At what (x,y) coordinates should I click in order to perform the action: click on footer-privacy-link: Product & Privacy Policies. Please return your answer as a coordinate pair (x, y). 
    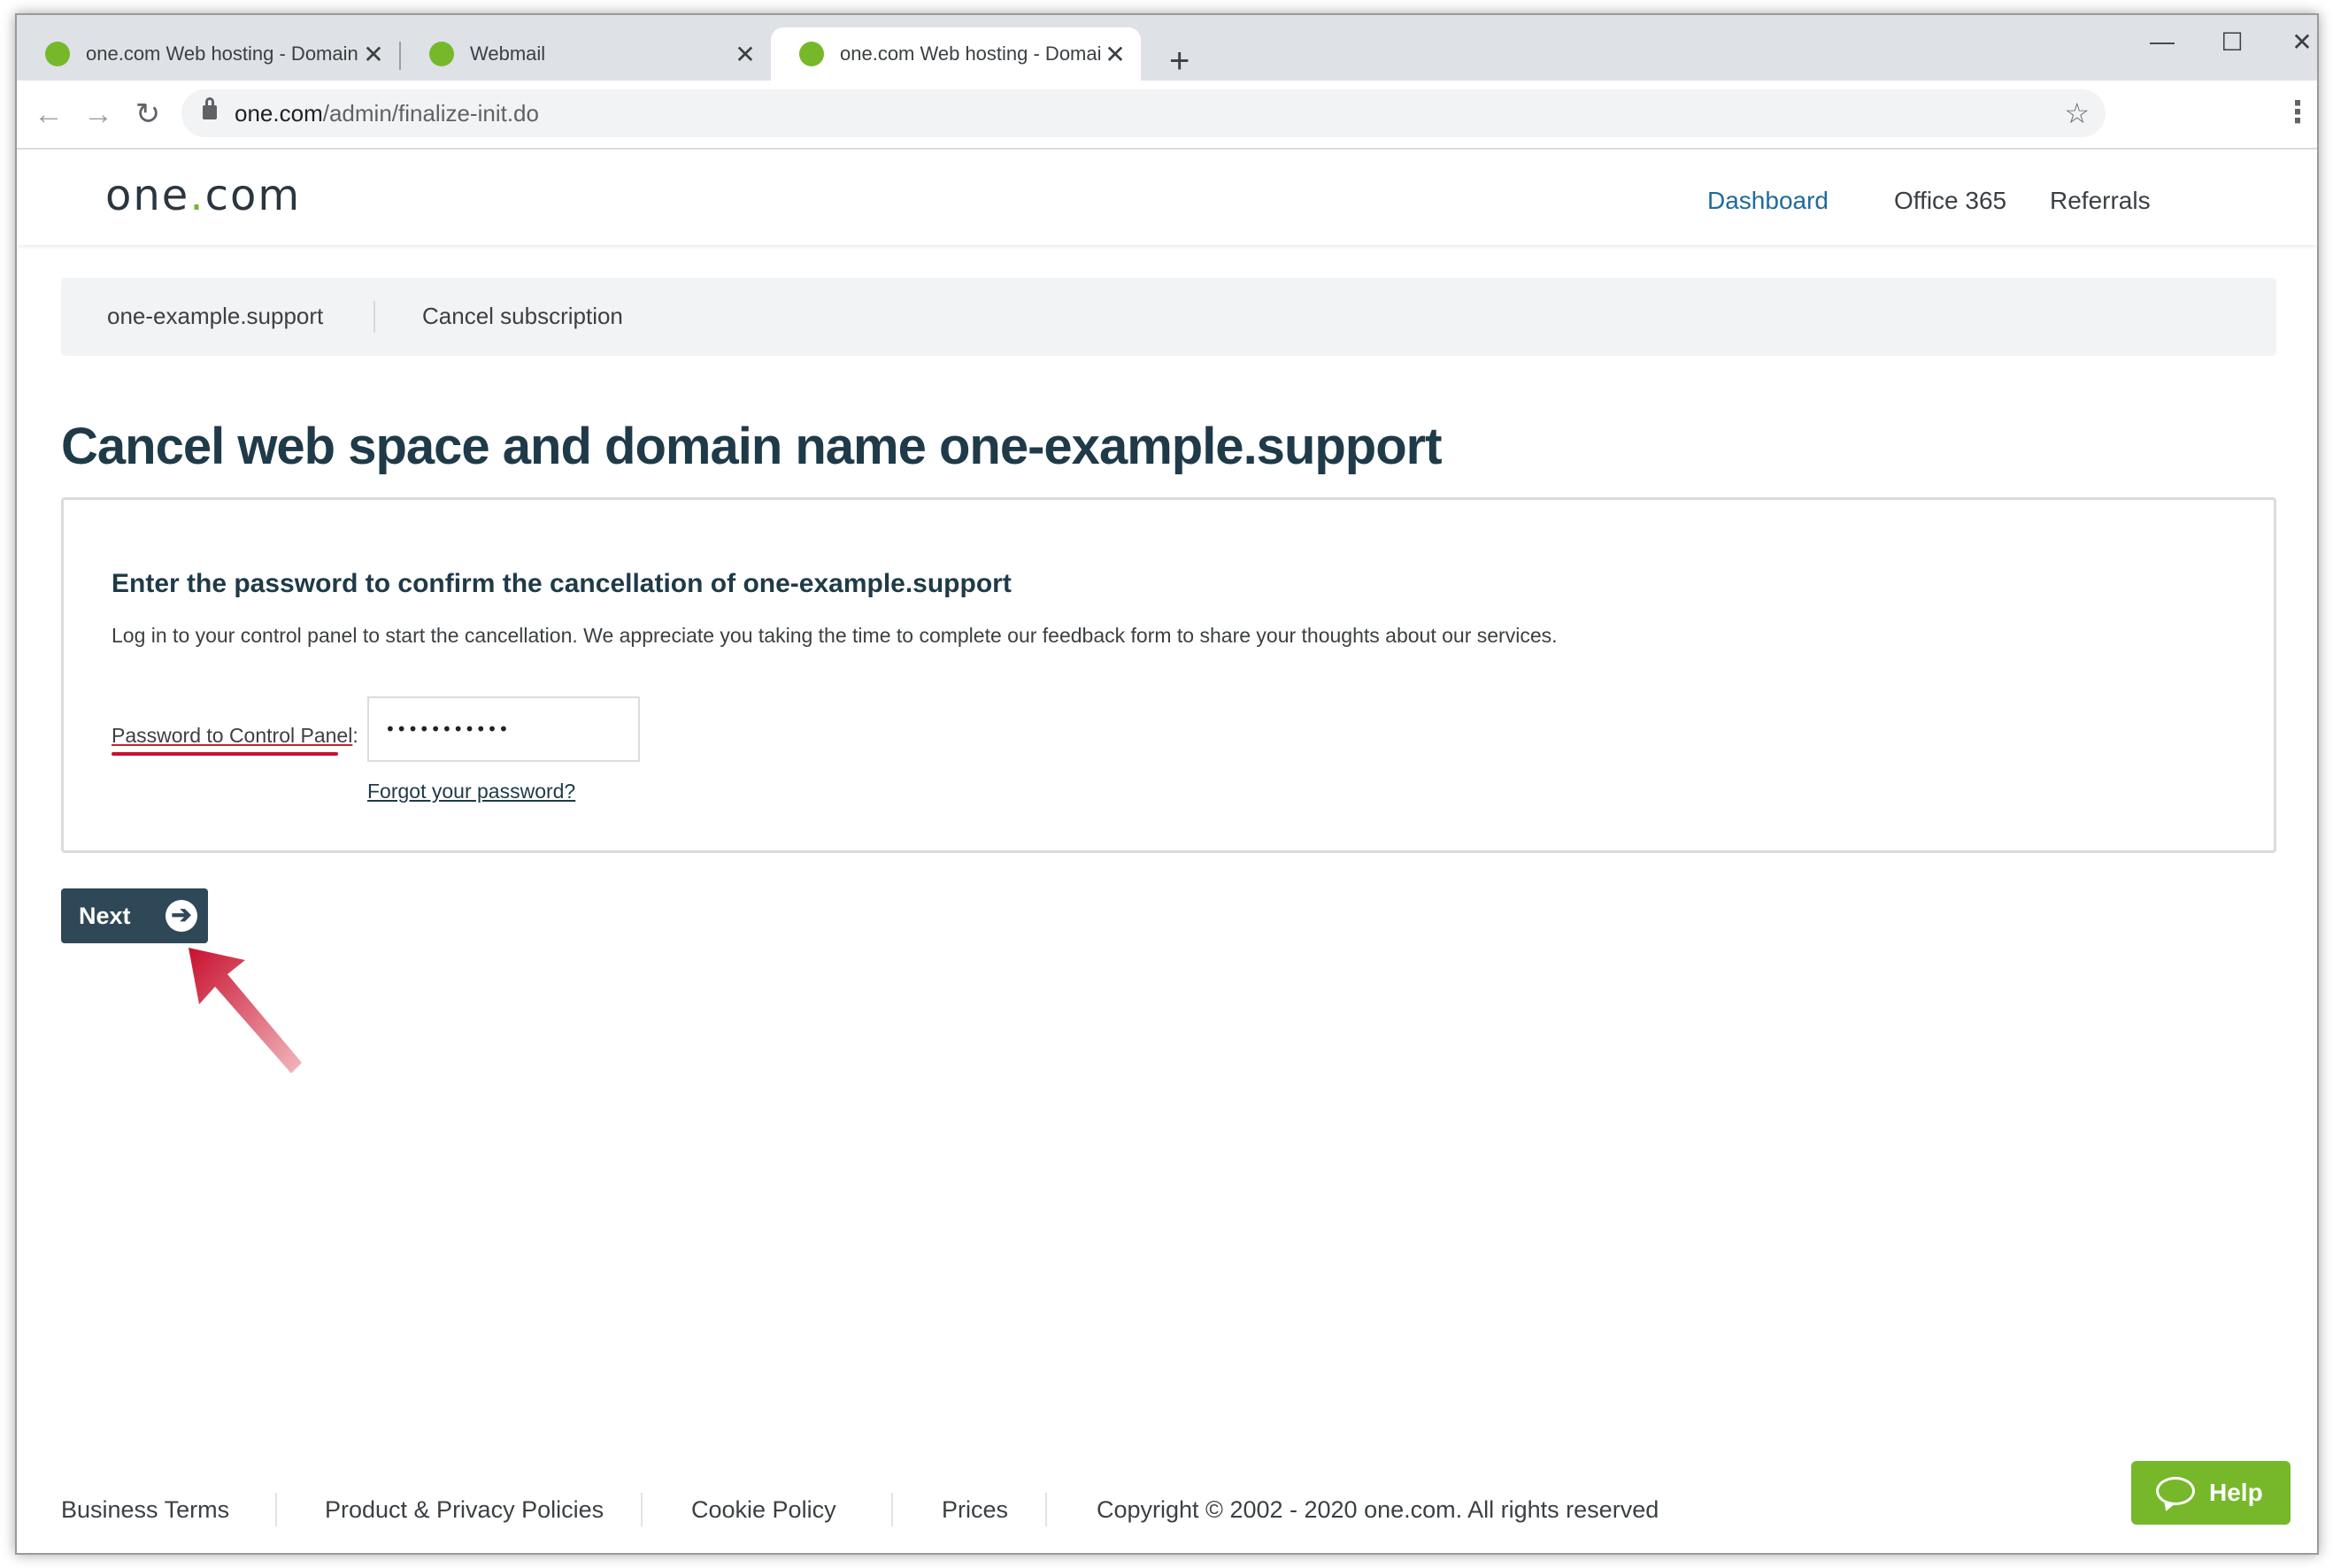
    Looking at the image, I should click on (464, 1510).